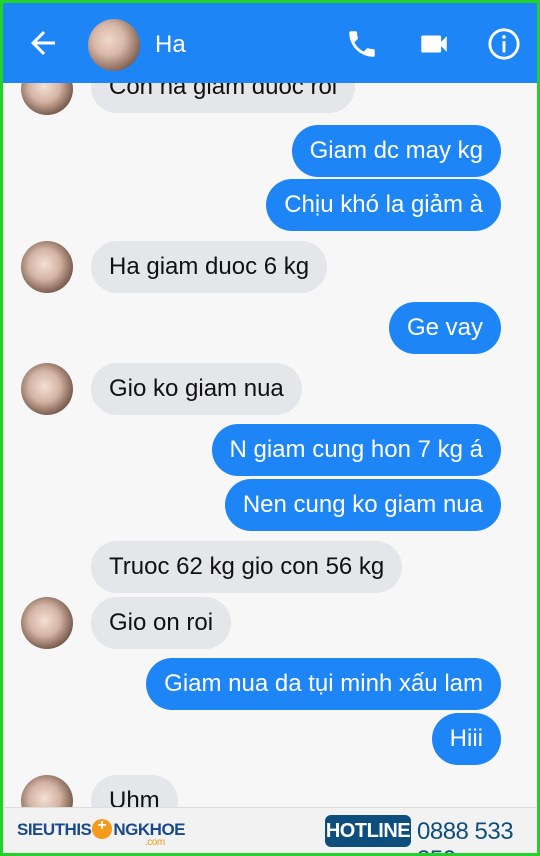 Image resolution: width=540 pixels, height=856 pixels. I want to click on conversation-header: Ha, so click(270, 43).